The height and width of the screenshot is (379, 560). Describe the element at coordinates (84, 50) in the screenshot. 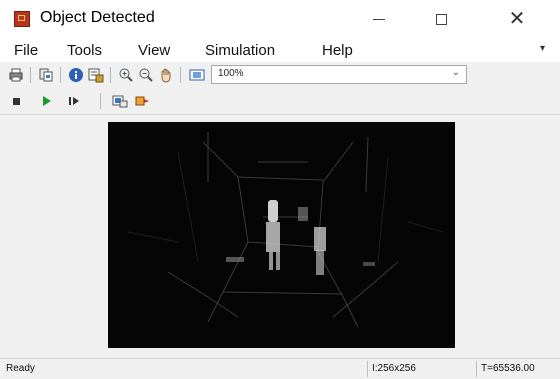

I see `menu-tools: Tools` at that location.